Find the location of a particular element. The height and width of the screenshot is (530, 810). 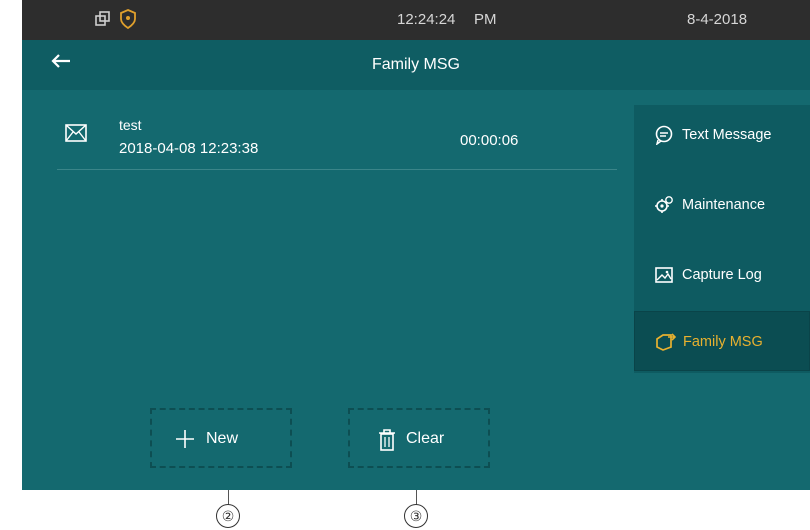

message-duration: 00:00:06 is located at coordinates (489, 140).